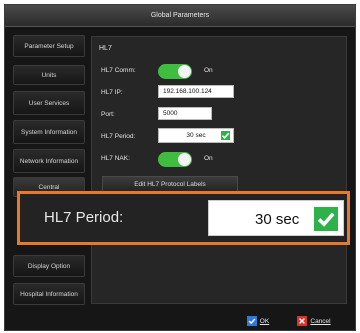  I want to click on dialog-title: Global Parameters, so click(180, 16).